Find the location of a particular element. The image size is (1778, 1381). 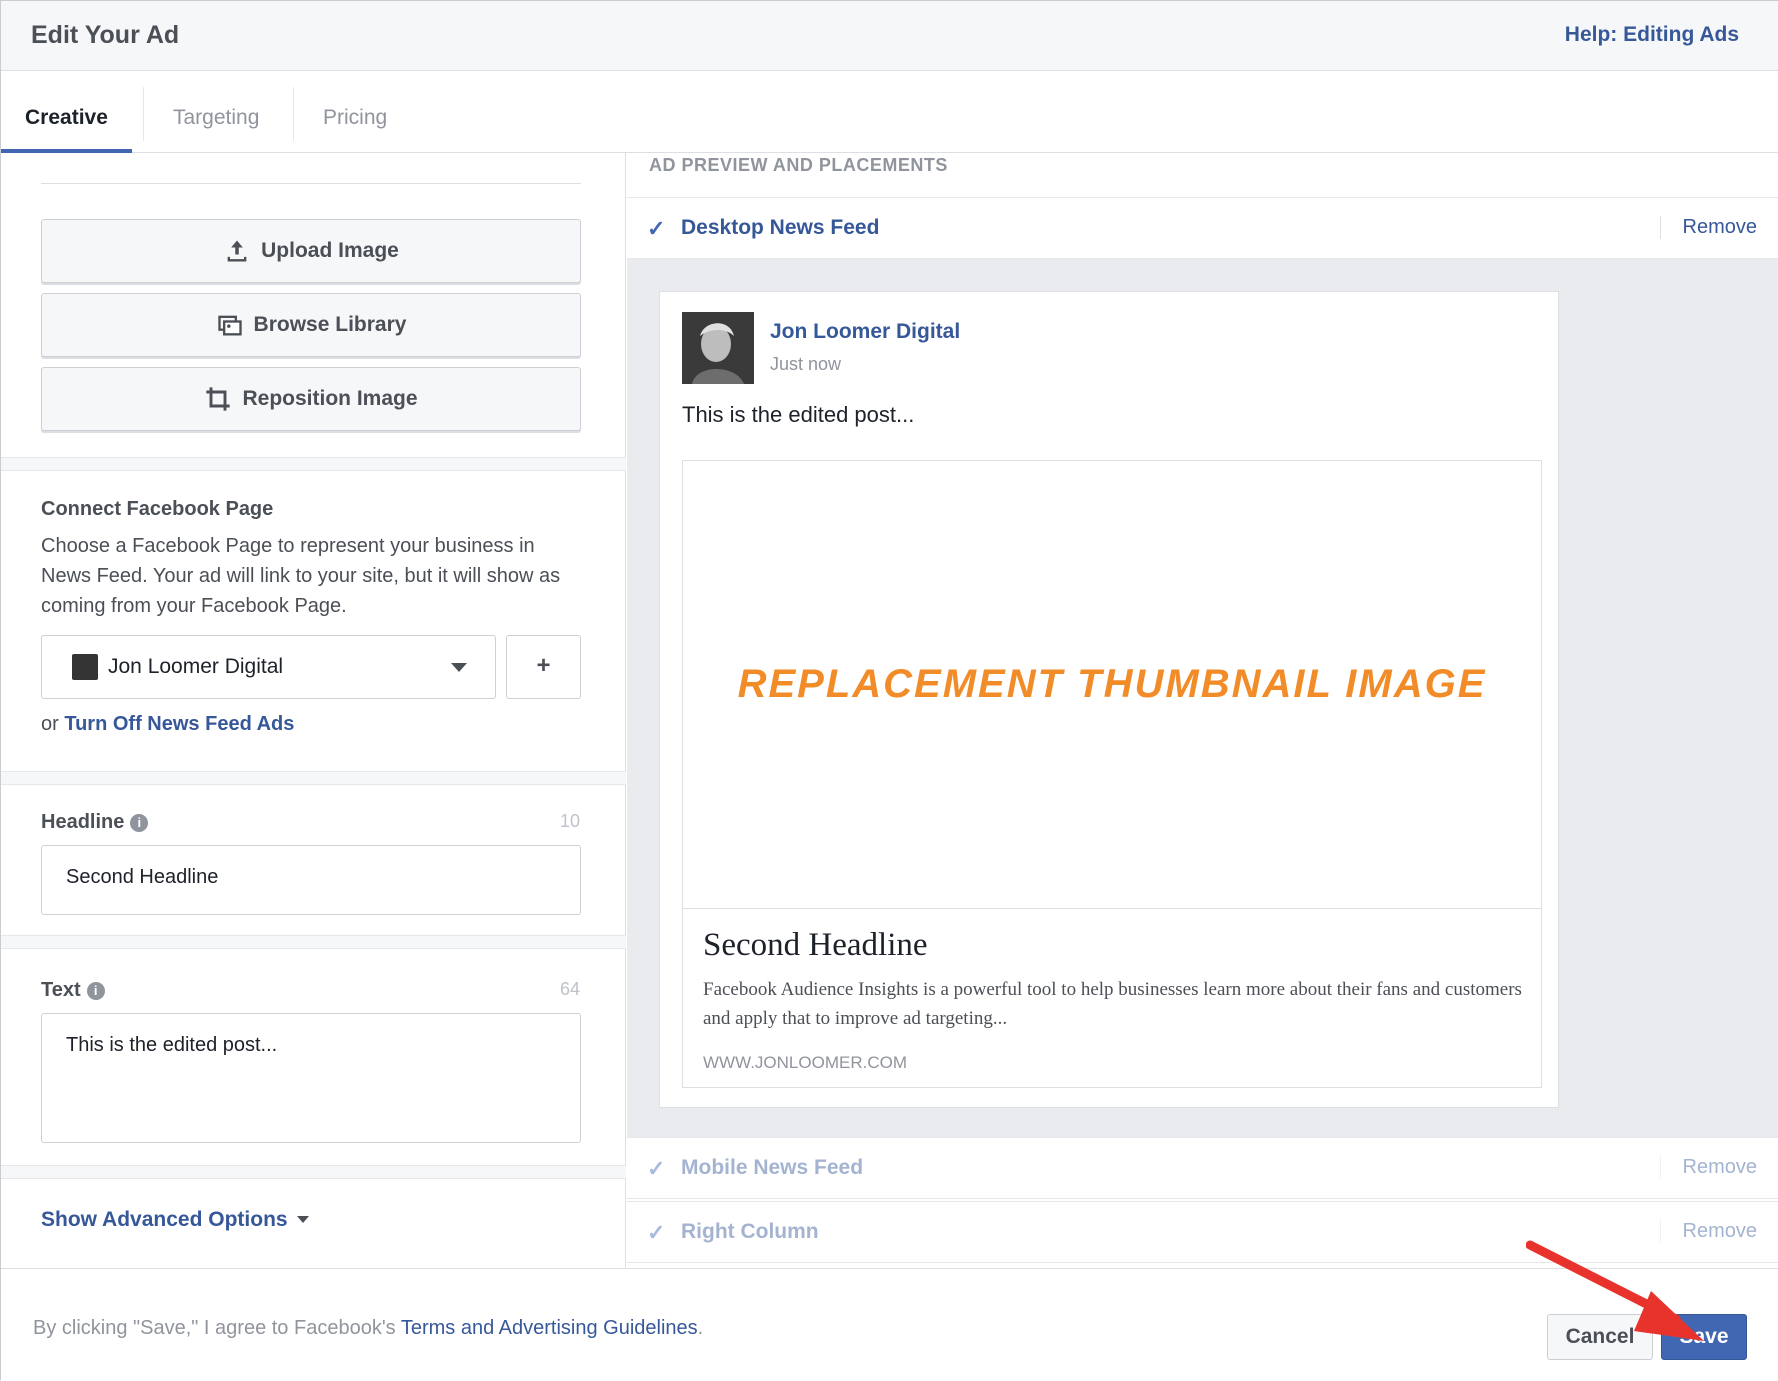

link-domain: WWW.JONLOOMER.COM is located at coordinates (805, 1062).